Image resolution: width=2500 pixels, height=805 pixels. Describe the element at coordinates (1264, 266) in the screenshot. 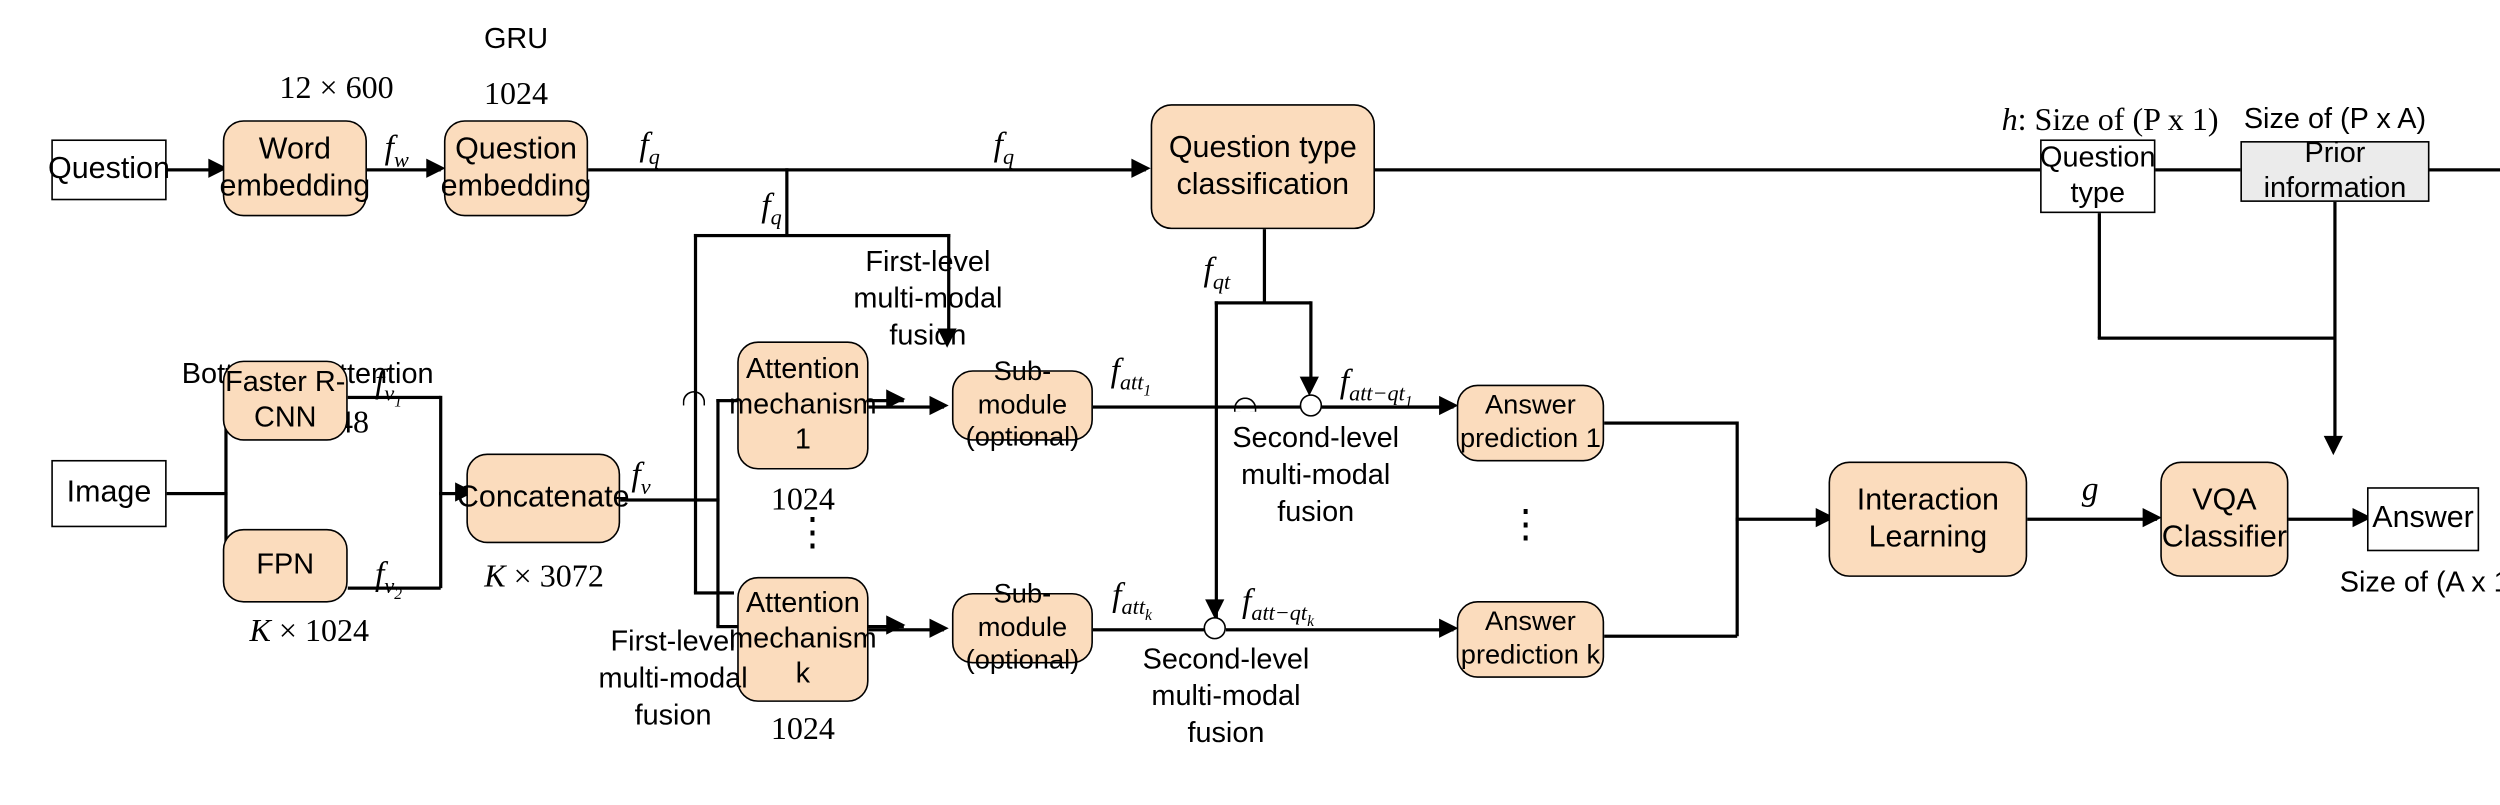

I see `edge-fqt-stem` at that location.